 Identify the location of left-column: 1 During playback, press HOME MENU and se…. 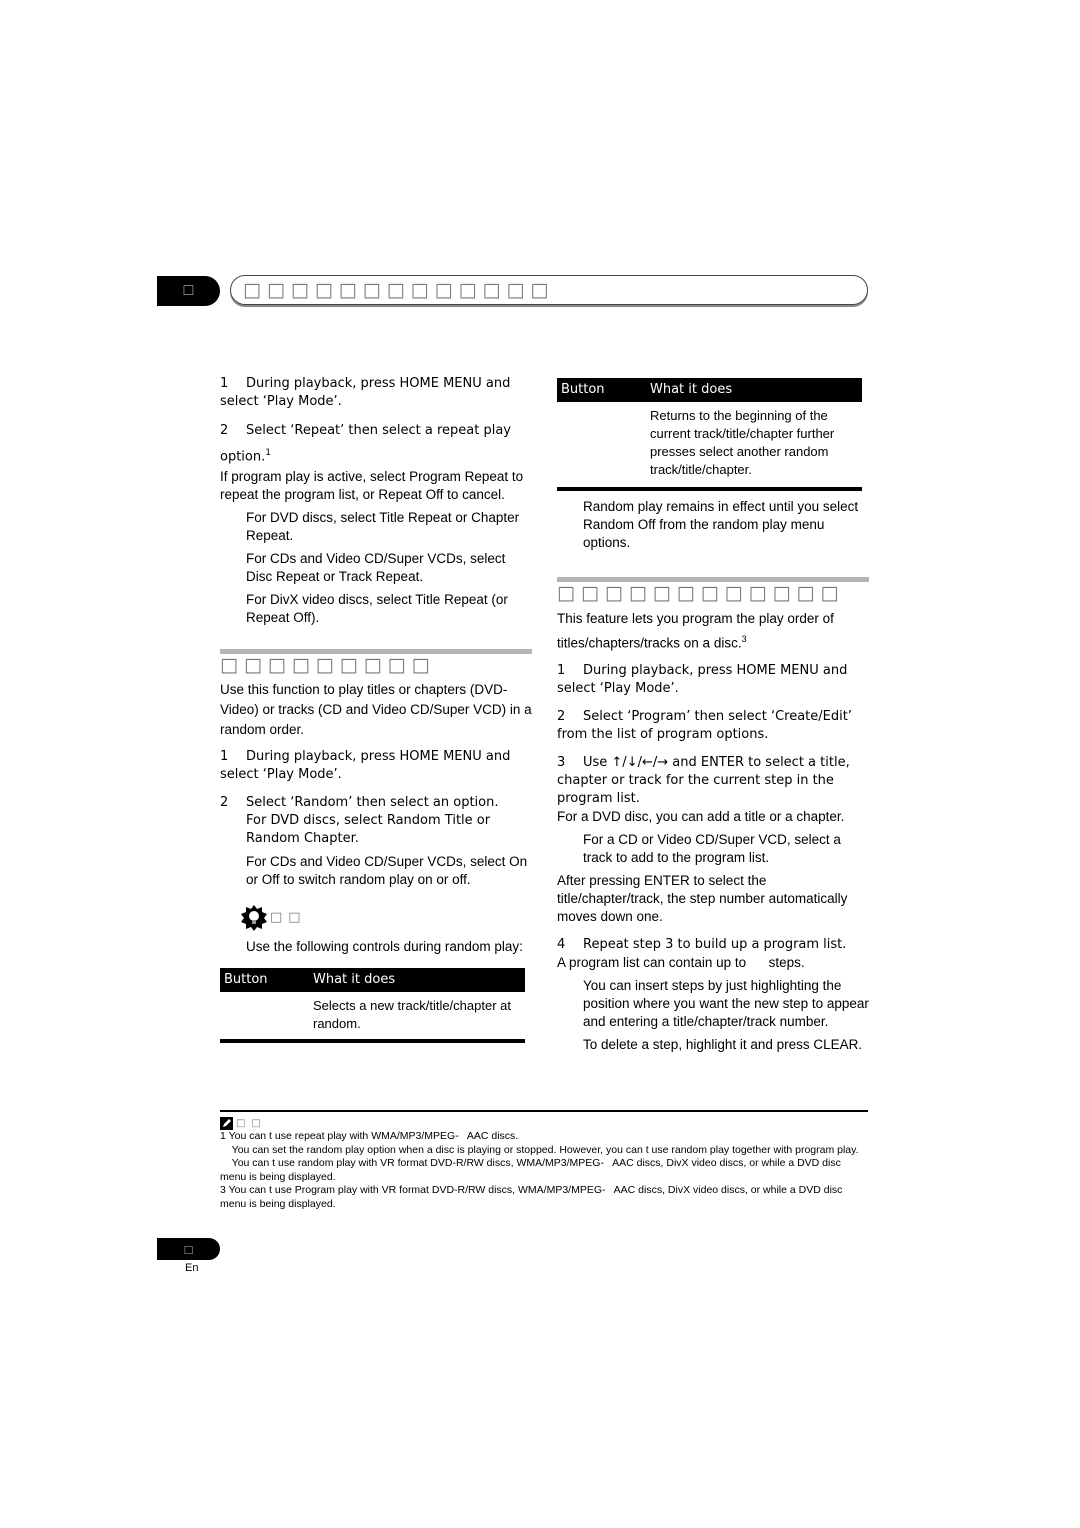
(376, 709).